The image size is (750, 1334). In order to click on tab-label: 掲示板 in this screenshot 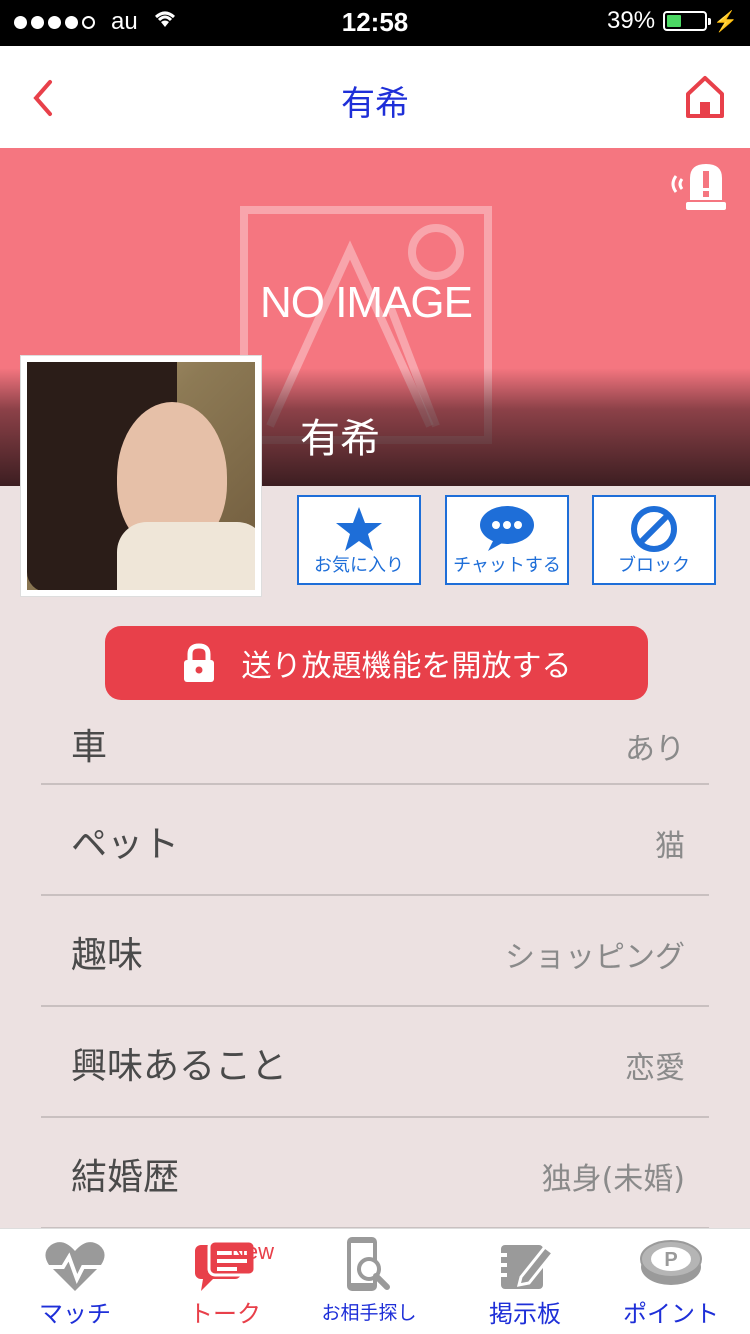, I will do `click(525, 1314)`.